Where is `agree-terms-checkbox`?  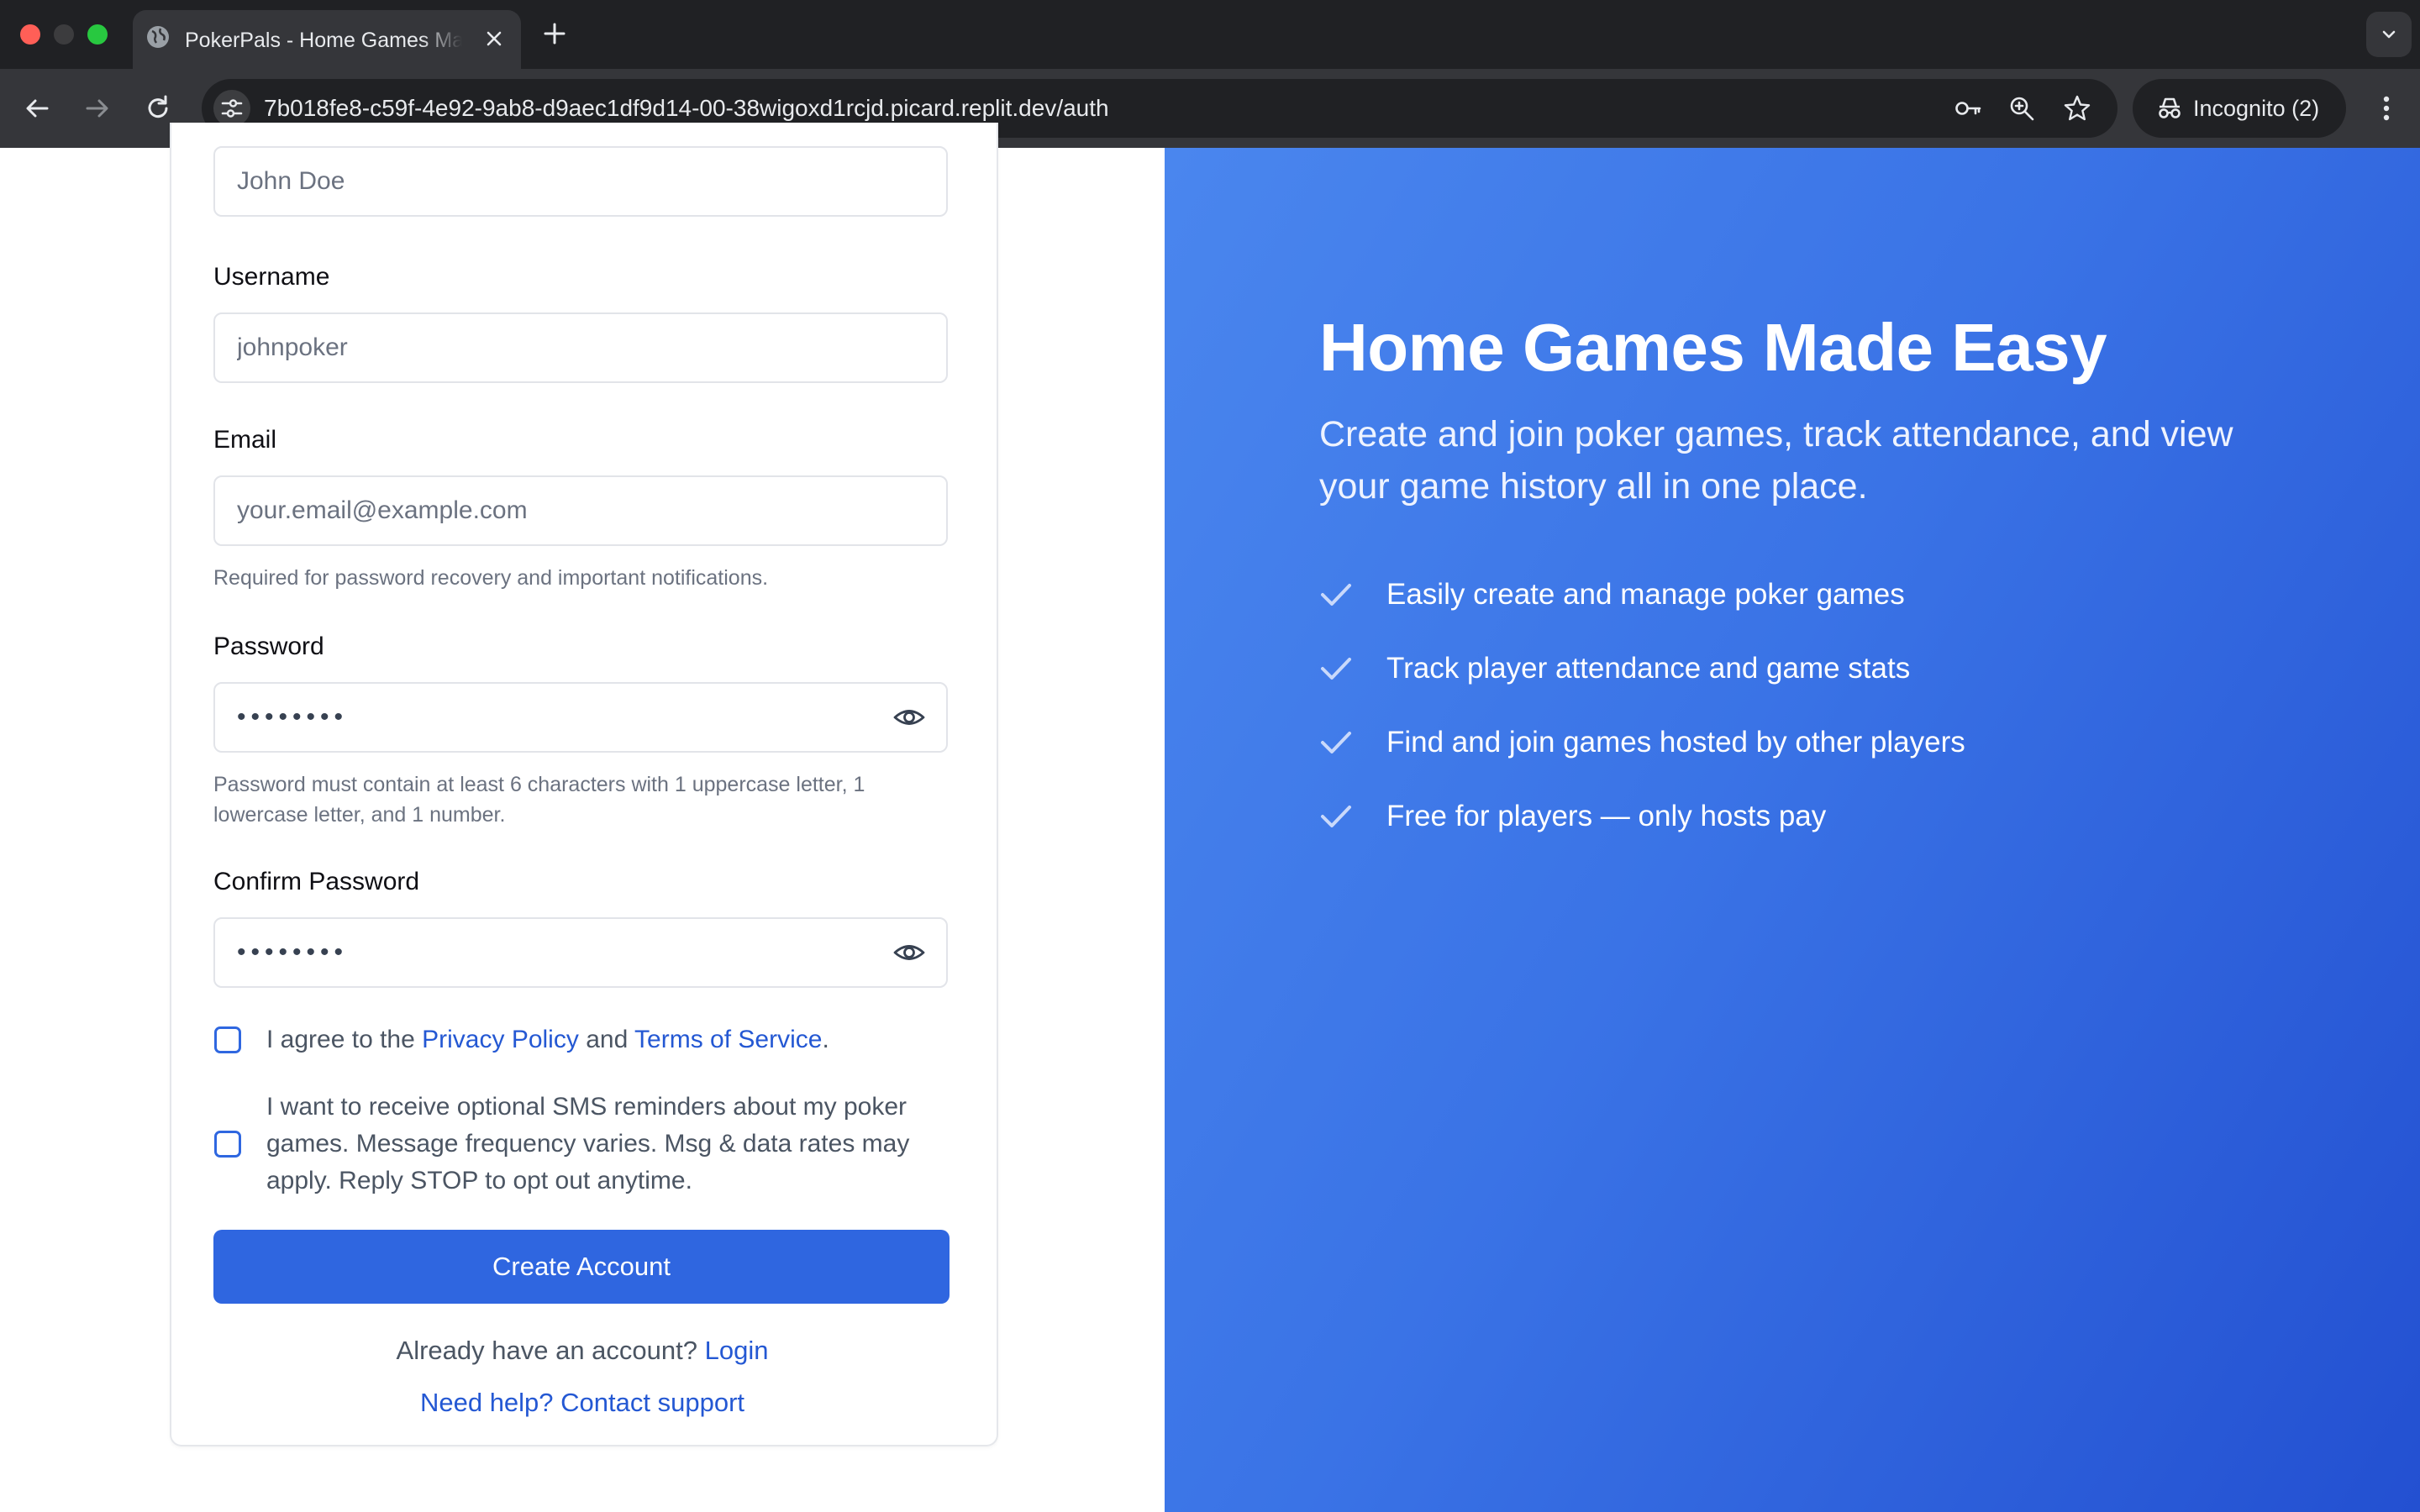 agree-terms-checkbox is located at coordinates (227, 1039).